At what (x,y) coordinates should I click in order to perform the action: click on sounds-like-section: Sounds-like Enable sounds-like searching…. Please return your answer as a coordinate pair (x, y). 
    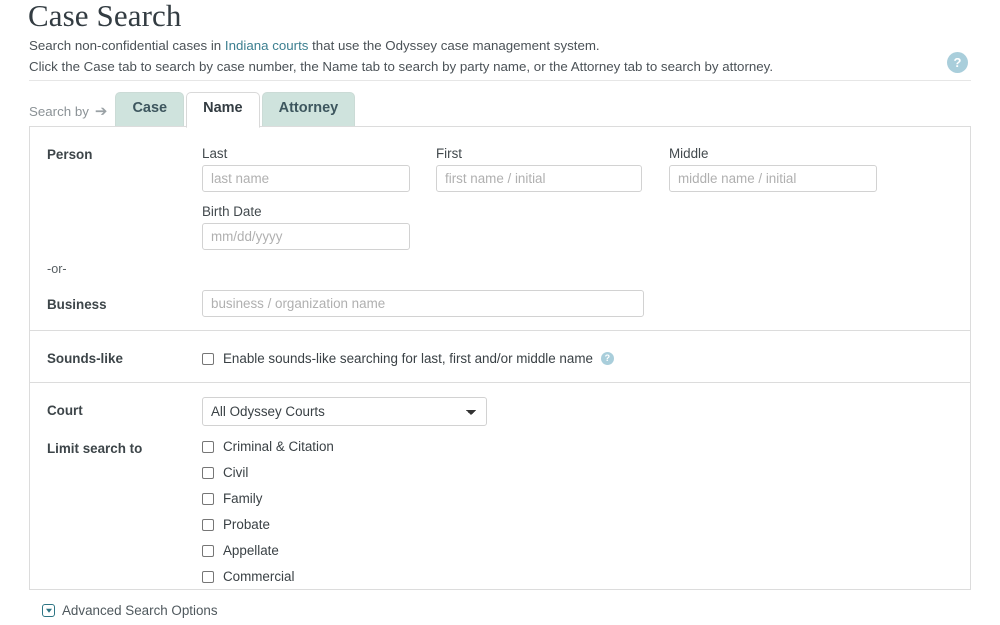
    Looking at the image, I should click on (500, 357).